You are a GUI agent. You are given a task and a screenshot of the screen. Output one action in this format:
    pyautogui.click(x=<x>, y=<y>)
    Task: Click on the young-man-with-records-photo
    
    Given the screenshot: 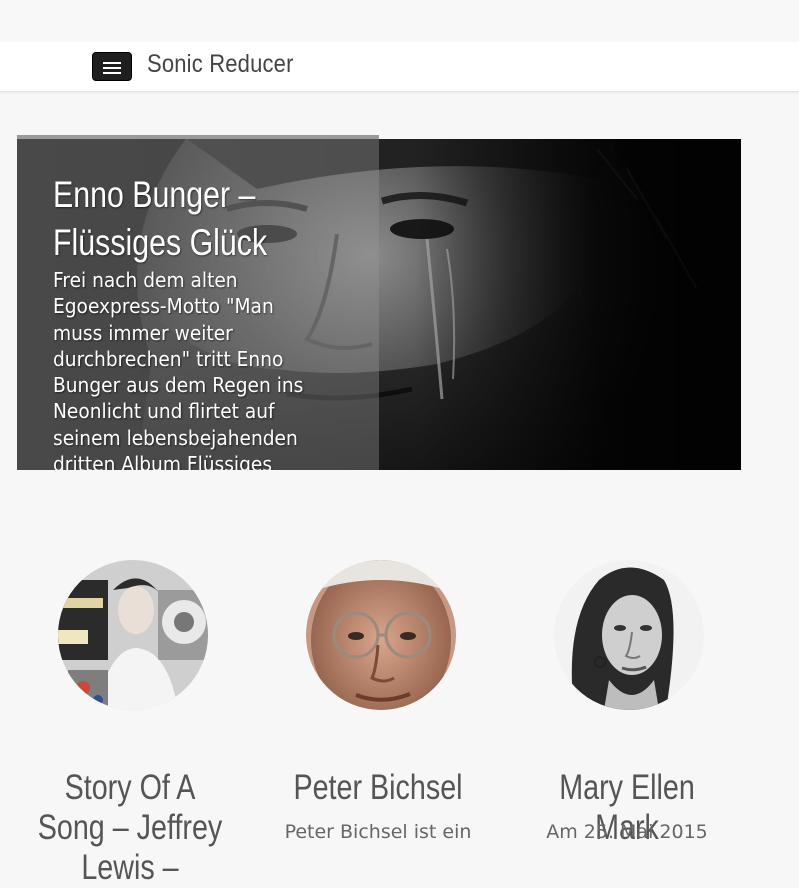 What is the action you would take?
    pyautogui.click(x=133, y=635)
    